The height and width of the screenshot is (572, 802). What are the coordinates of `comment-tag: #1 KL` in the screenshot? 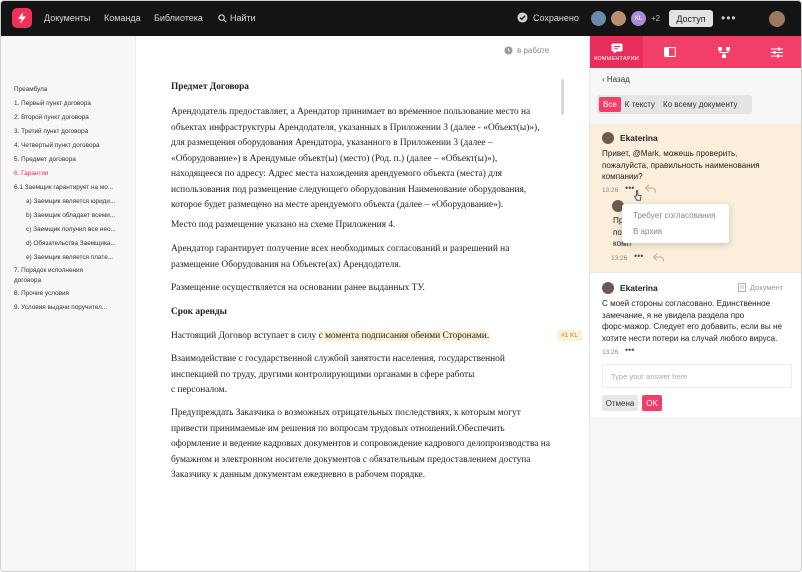 It's located at (569, 335).